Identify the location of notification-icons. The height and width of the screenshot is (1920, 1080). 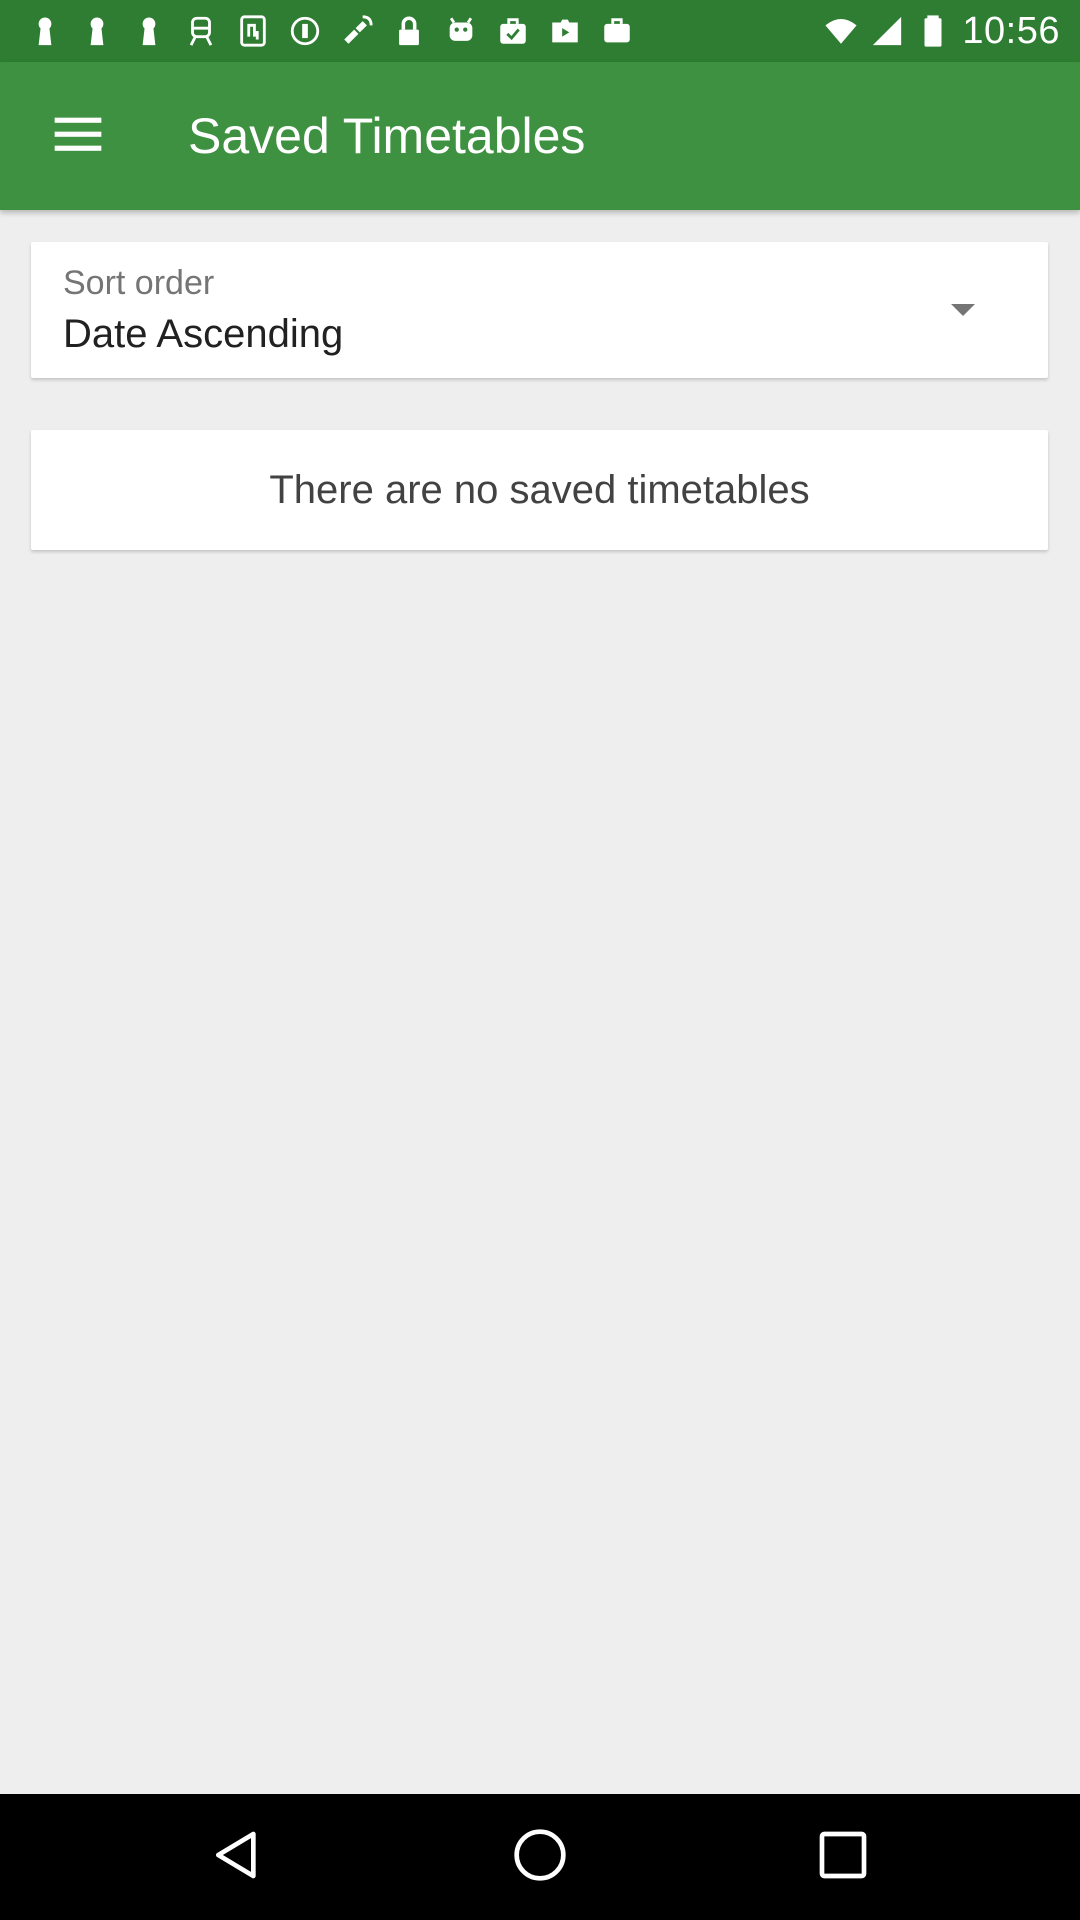
(331, 31).